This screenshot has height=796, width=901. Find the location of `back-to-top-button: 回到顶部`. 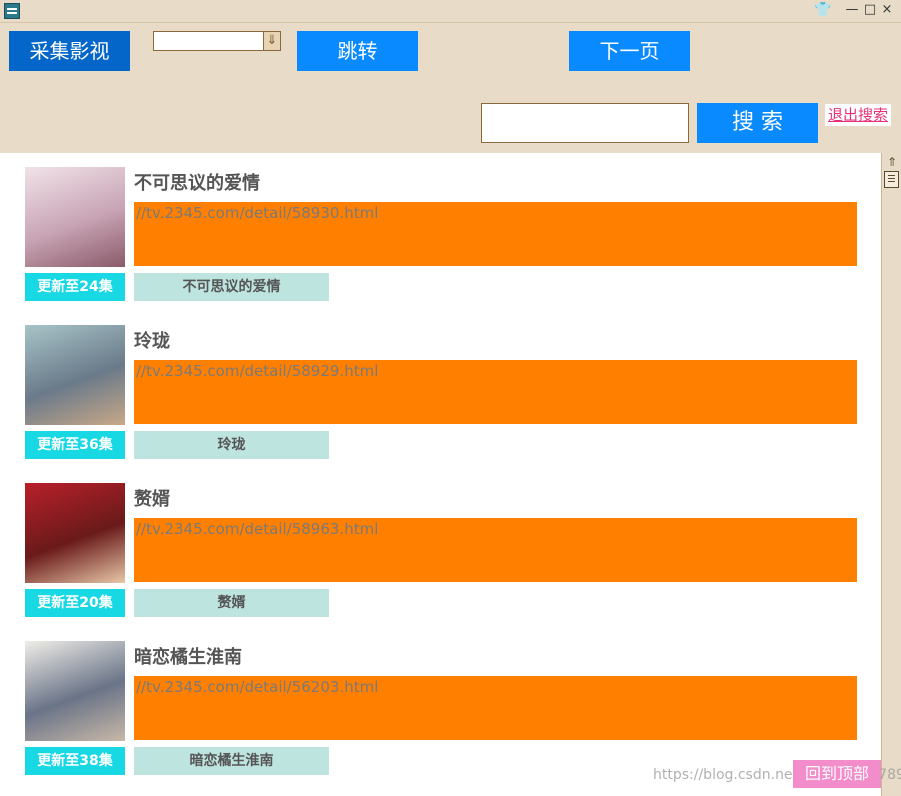

back-to-top-button: 回到顶部 is located at coordinates (837, 774).